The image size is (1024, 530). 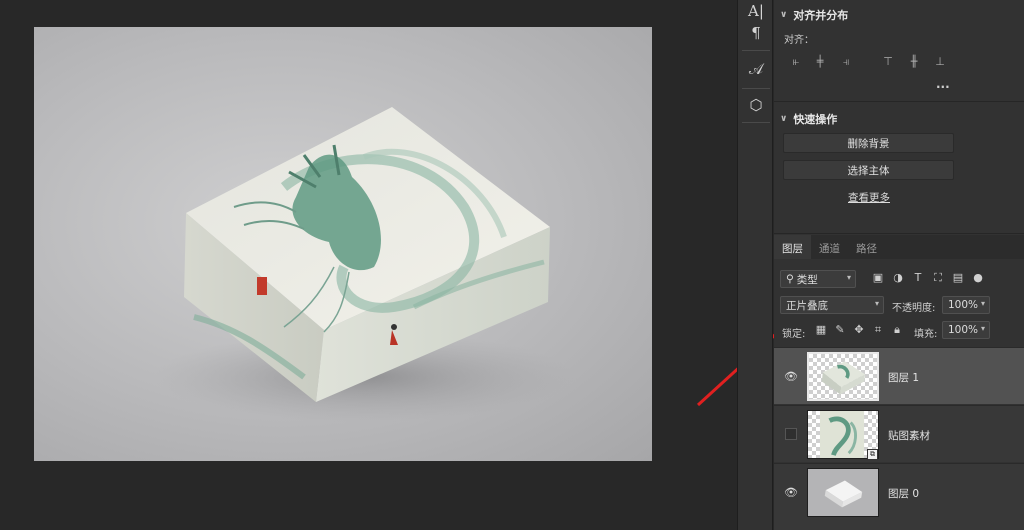 I want to click on opacity-label: 不透明度:, so click(x=914, y=308).